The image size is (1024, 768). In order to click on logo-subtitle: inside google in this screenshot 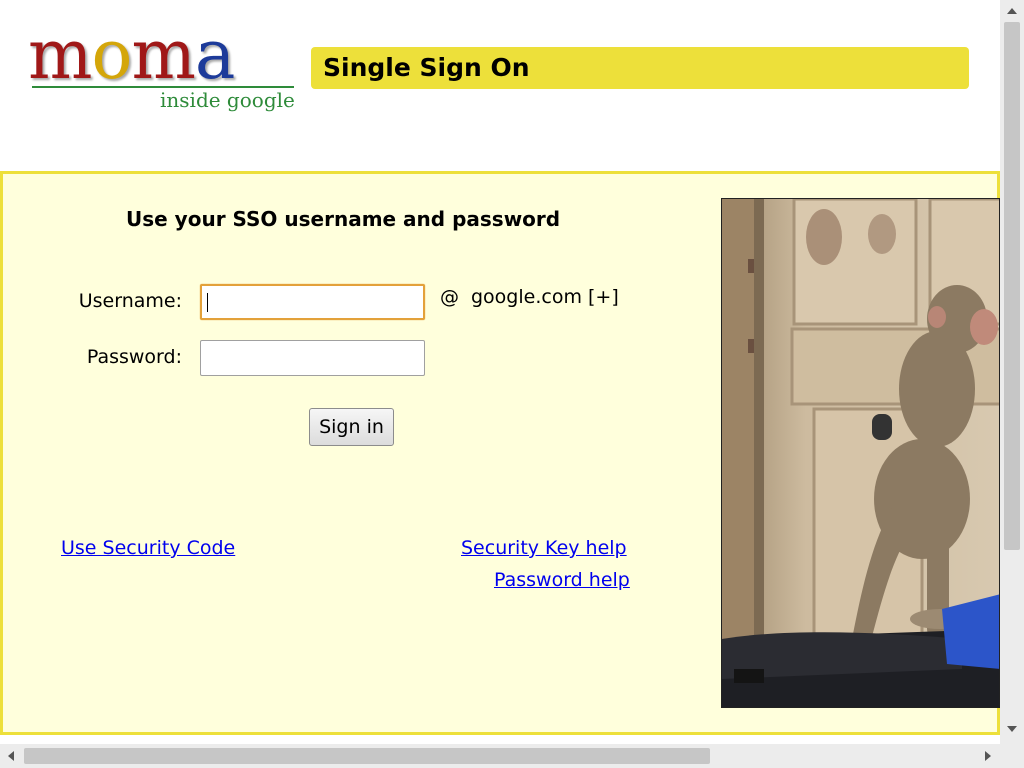, I will do `click(227, 100)`.